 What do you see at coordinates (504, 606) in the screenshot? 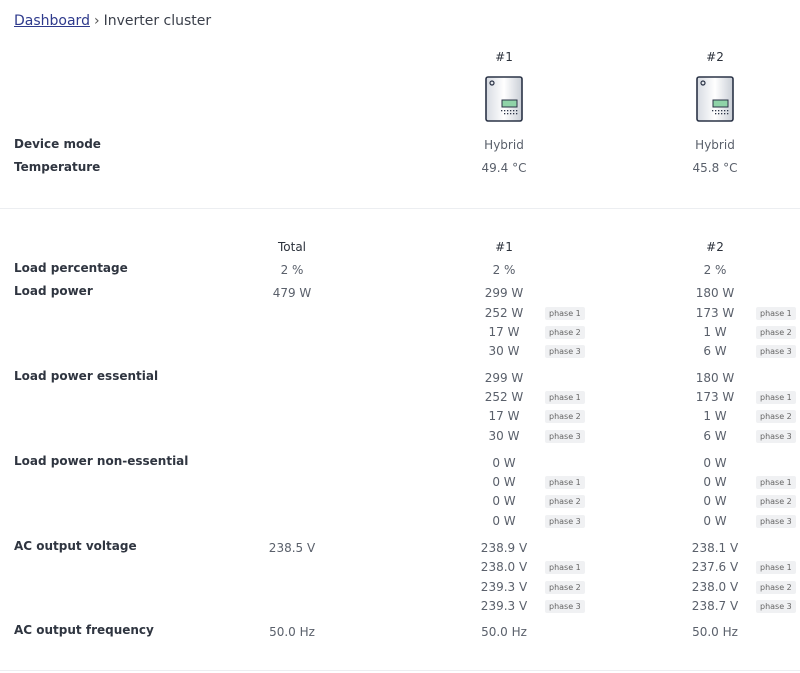
I see `ac-output-voltage-inverter-1-phase-3: 239.3 V` at bounding box center [504, 606].